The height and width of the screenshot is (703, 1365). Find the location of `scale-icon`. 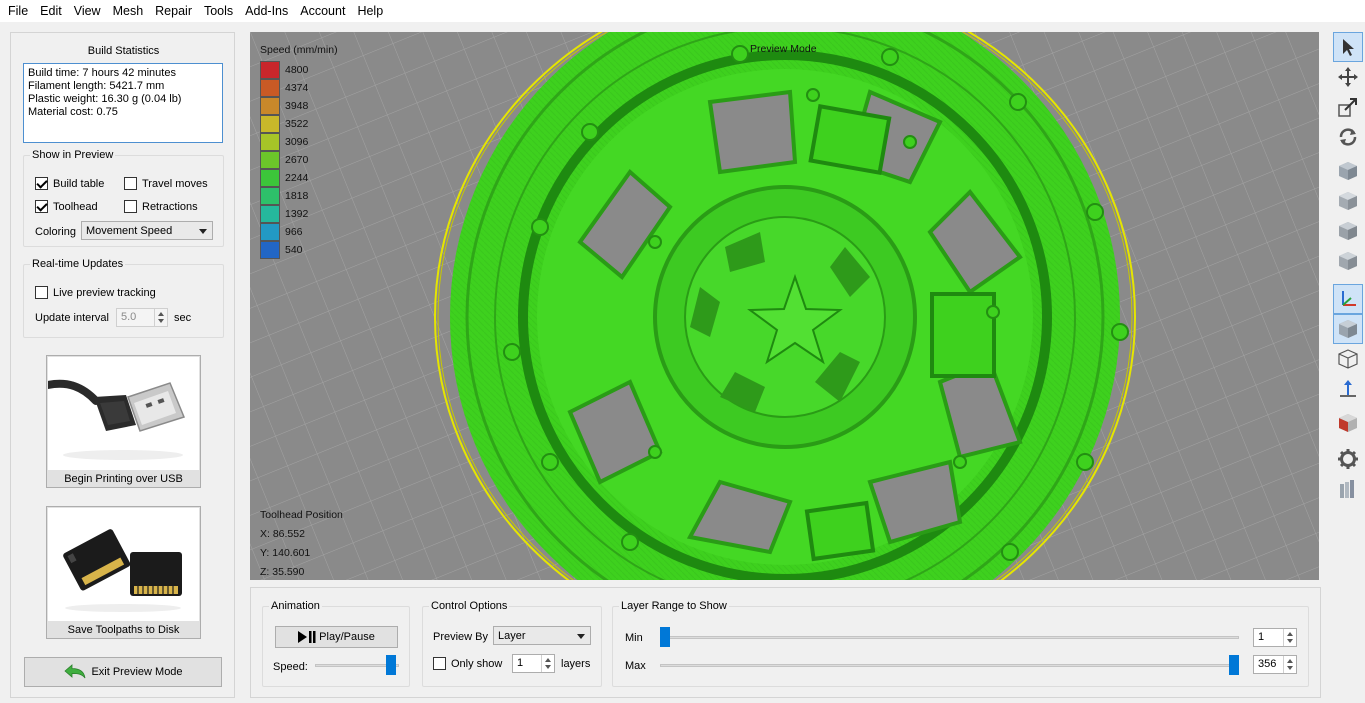

scale-icon is located at coordinates (1347, 107).